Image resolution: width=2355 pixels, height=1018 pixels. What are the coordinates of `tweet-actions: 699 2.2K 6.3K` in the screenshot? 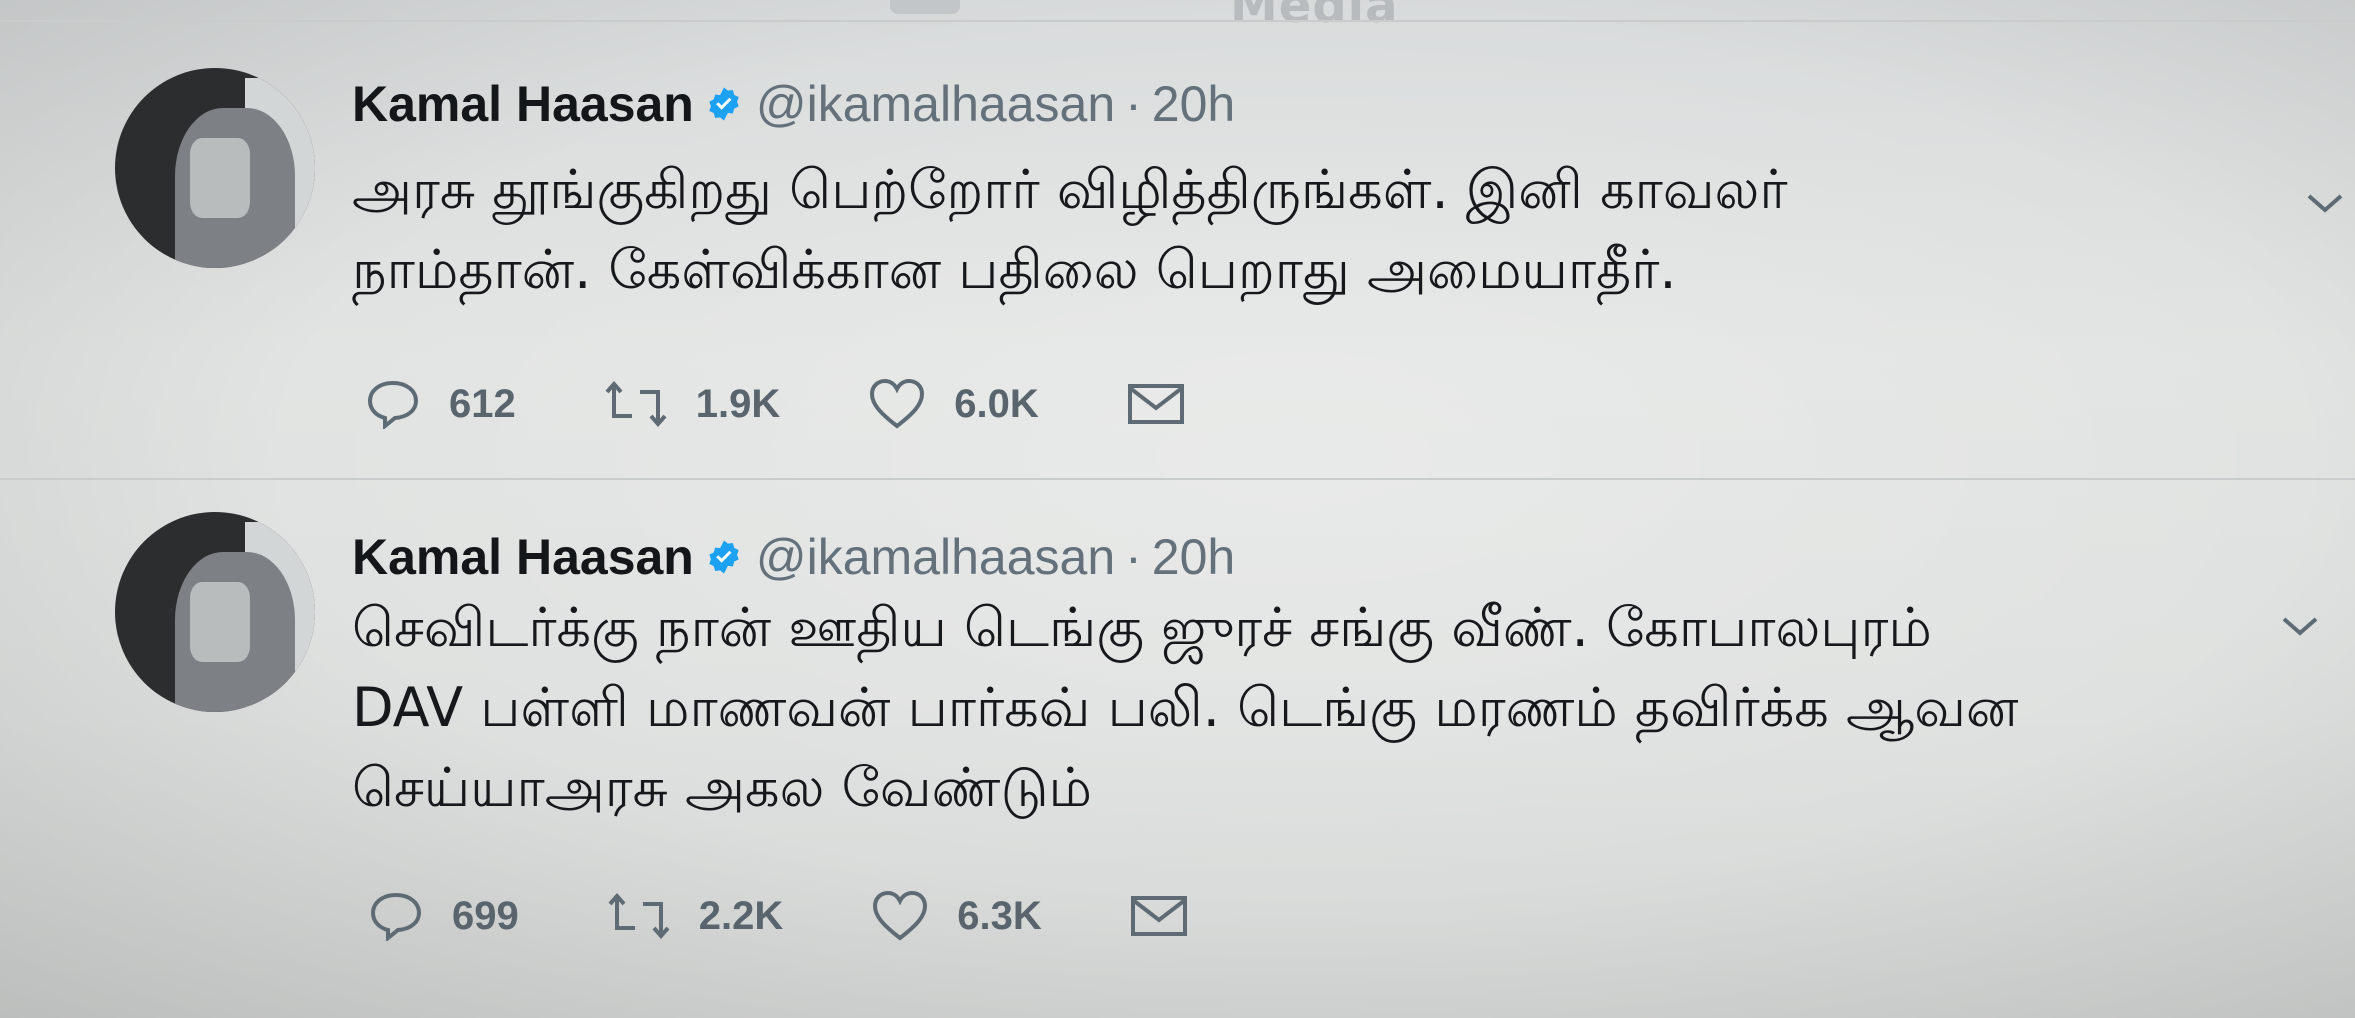 It's located at (822, 916).